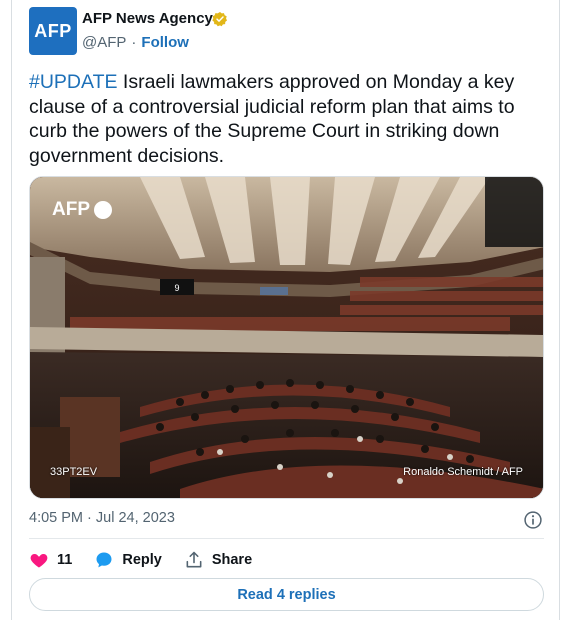  I want to click on like-count: 11, so click(65, 560).